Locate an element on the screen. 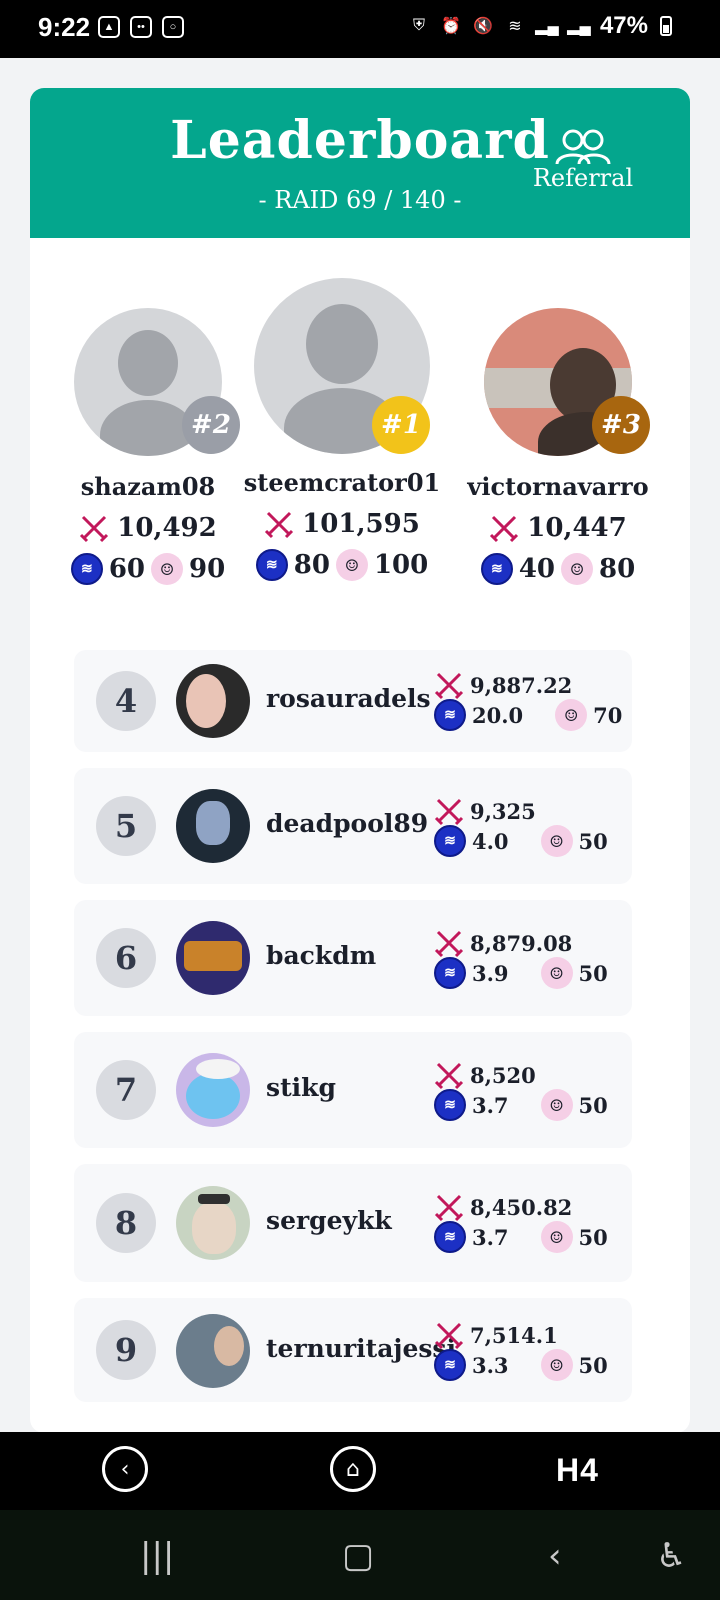 The width and height of the screenshot is (720, 1600). score: 7,514.1 is located at coordinates (514, 1335).